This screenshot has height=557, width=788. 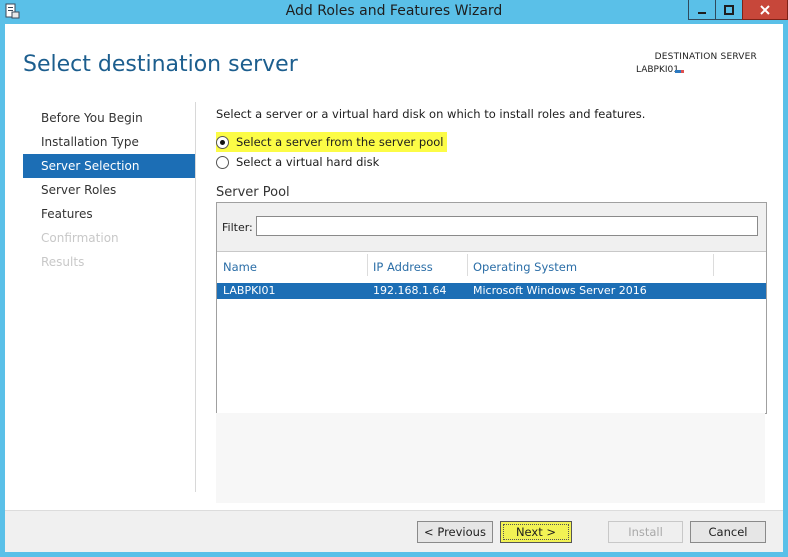 I want to click on column-header-name: Name, so click(x=240, y=267).